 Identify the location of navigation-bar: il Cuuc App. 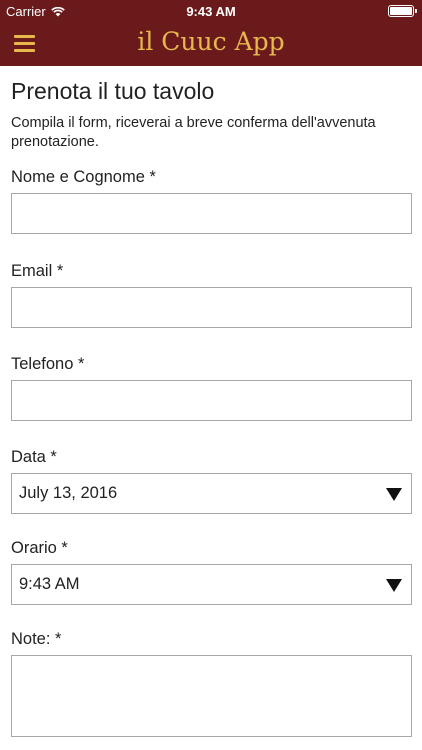
(211, 44).